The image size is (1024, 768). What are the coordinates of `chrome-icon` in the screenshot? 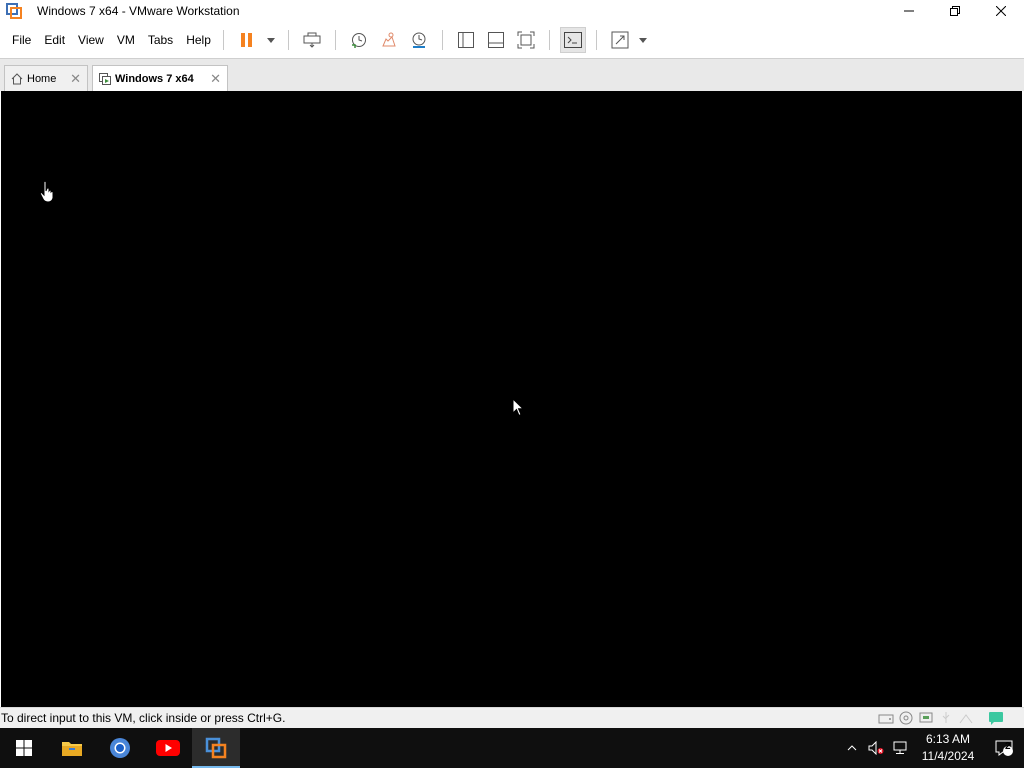 It's located at (120, 748).